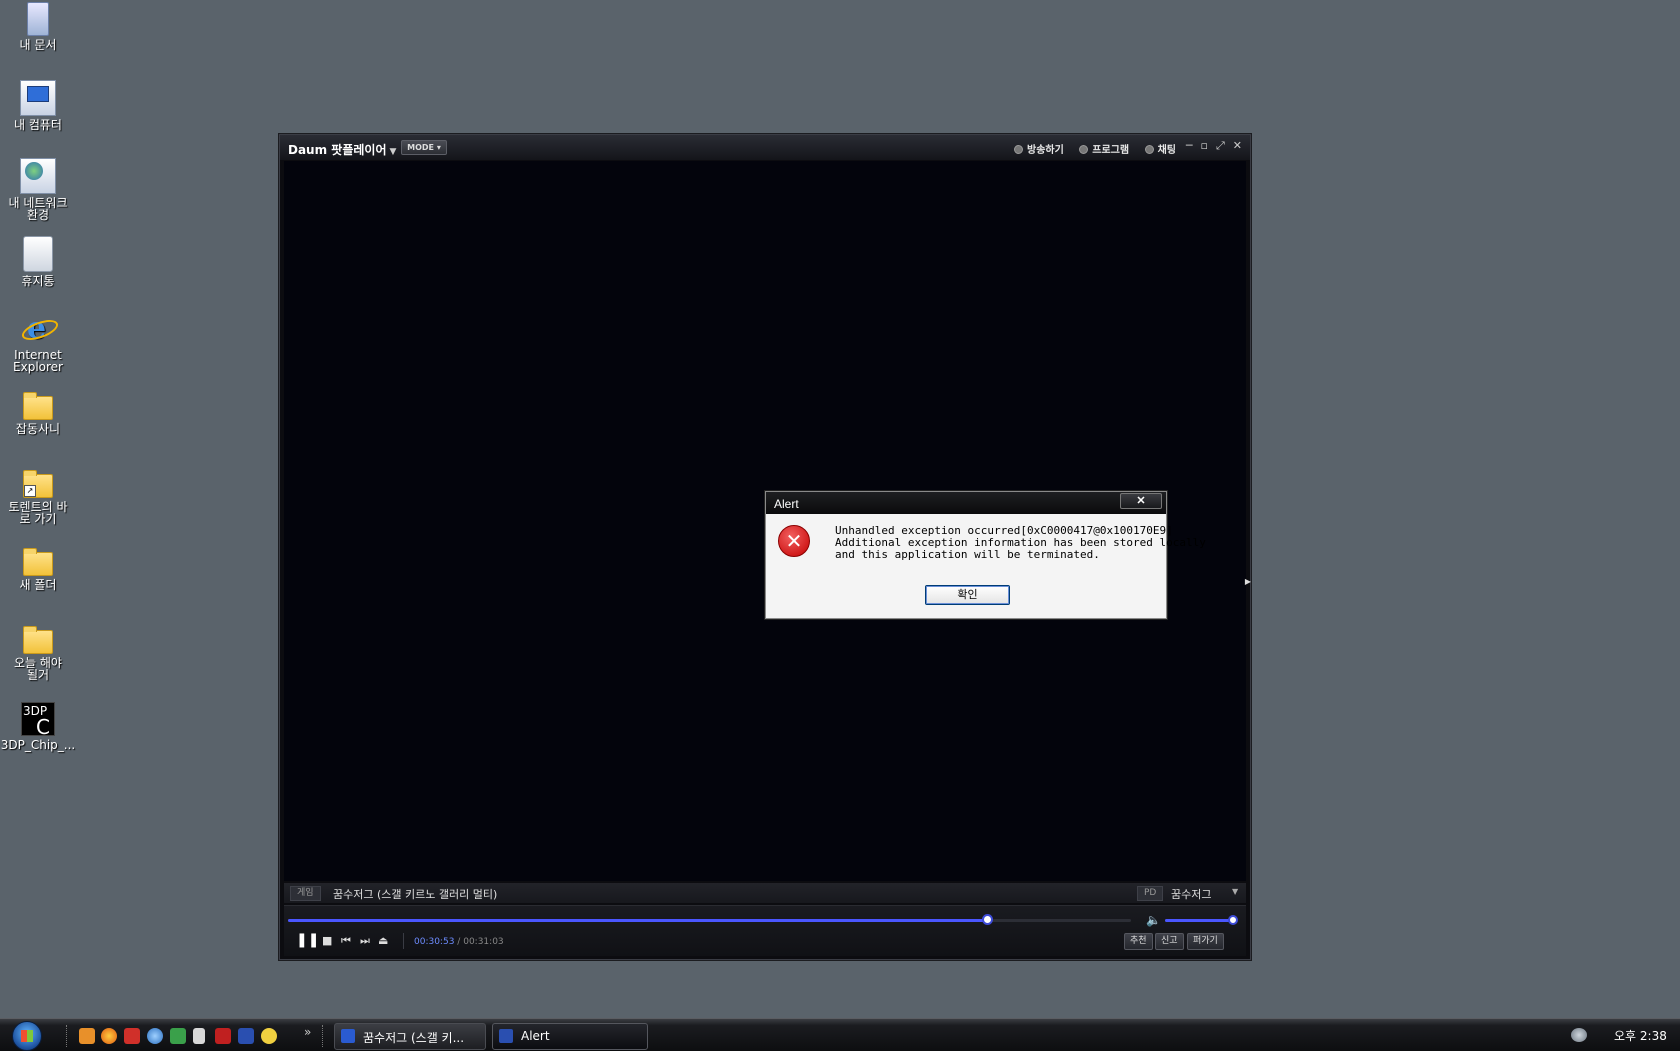 The width and height of the screenshot is (1680, 1051). Describe the element at coordinates (1111, 150) in the screenshot. I see `program-label: 프로그램` at that location.